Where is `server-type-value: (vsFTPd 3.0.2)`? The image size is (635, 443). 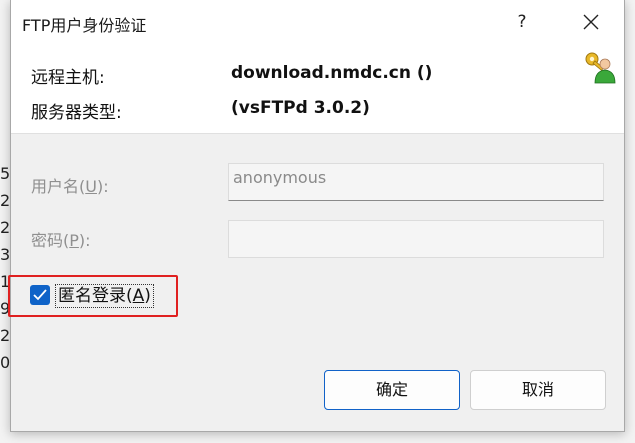 server-type-value: (vsFTPd 3.0.2) is located at coordinates (300, 108).